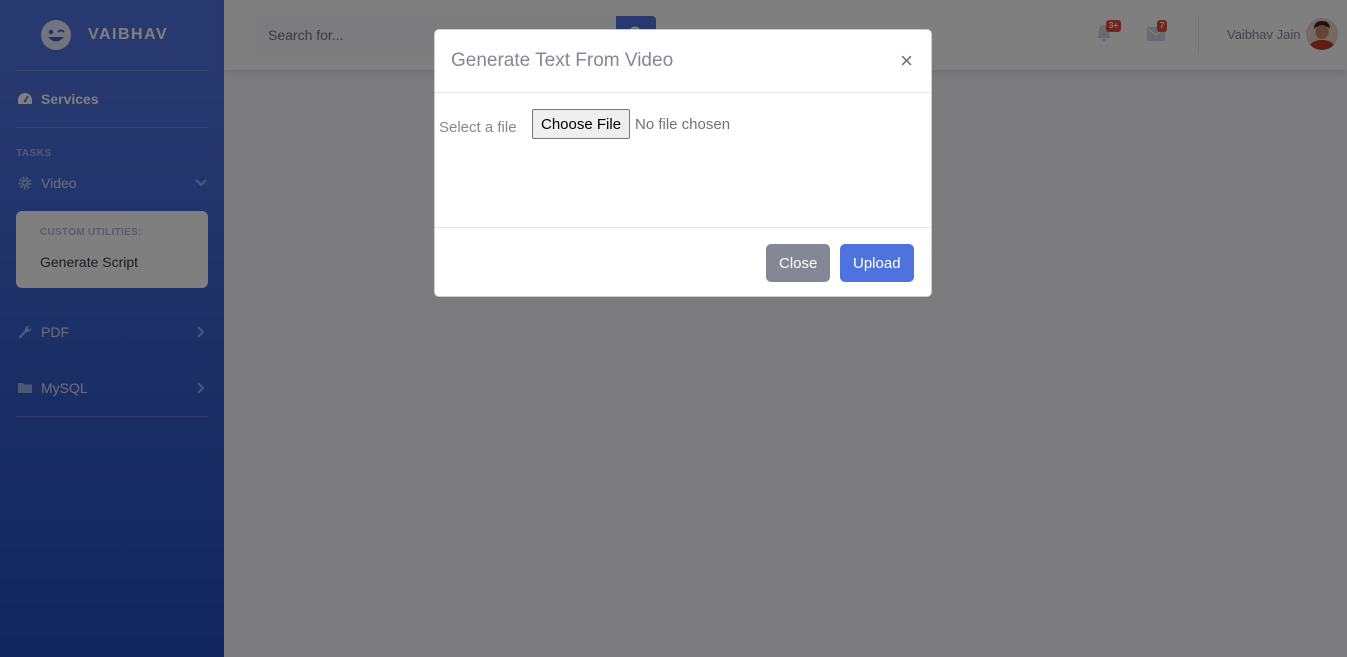 The height and width of the screenshot is (657, 1347). I want to click on upload-button: Upload, so click(877, 263).